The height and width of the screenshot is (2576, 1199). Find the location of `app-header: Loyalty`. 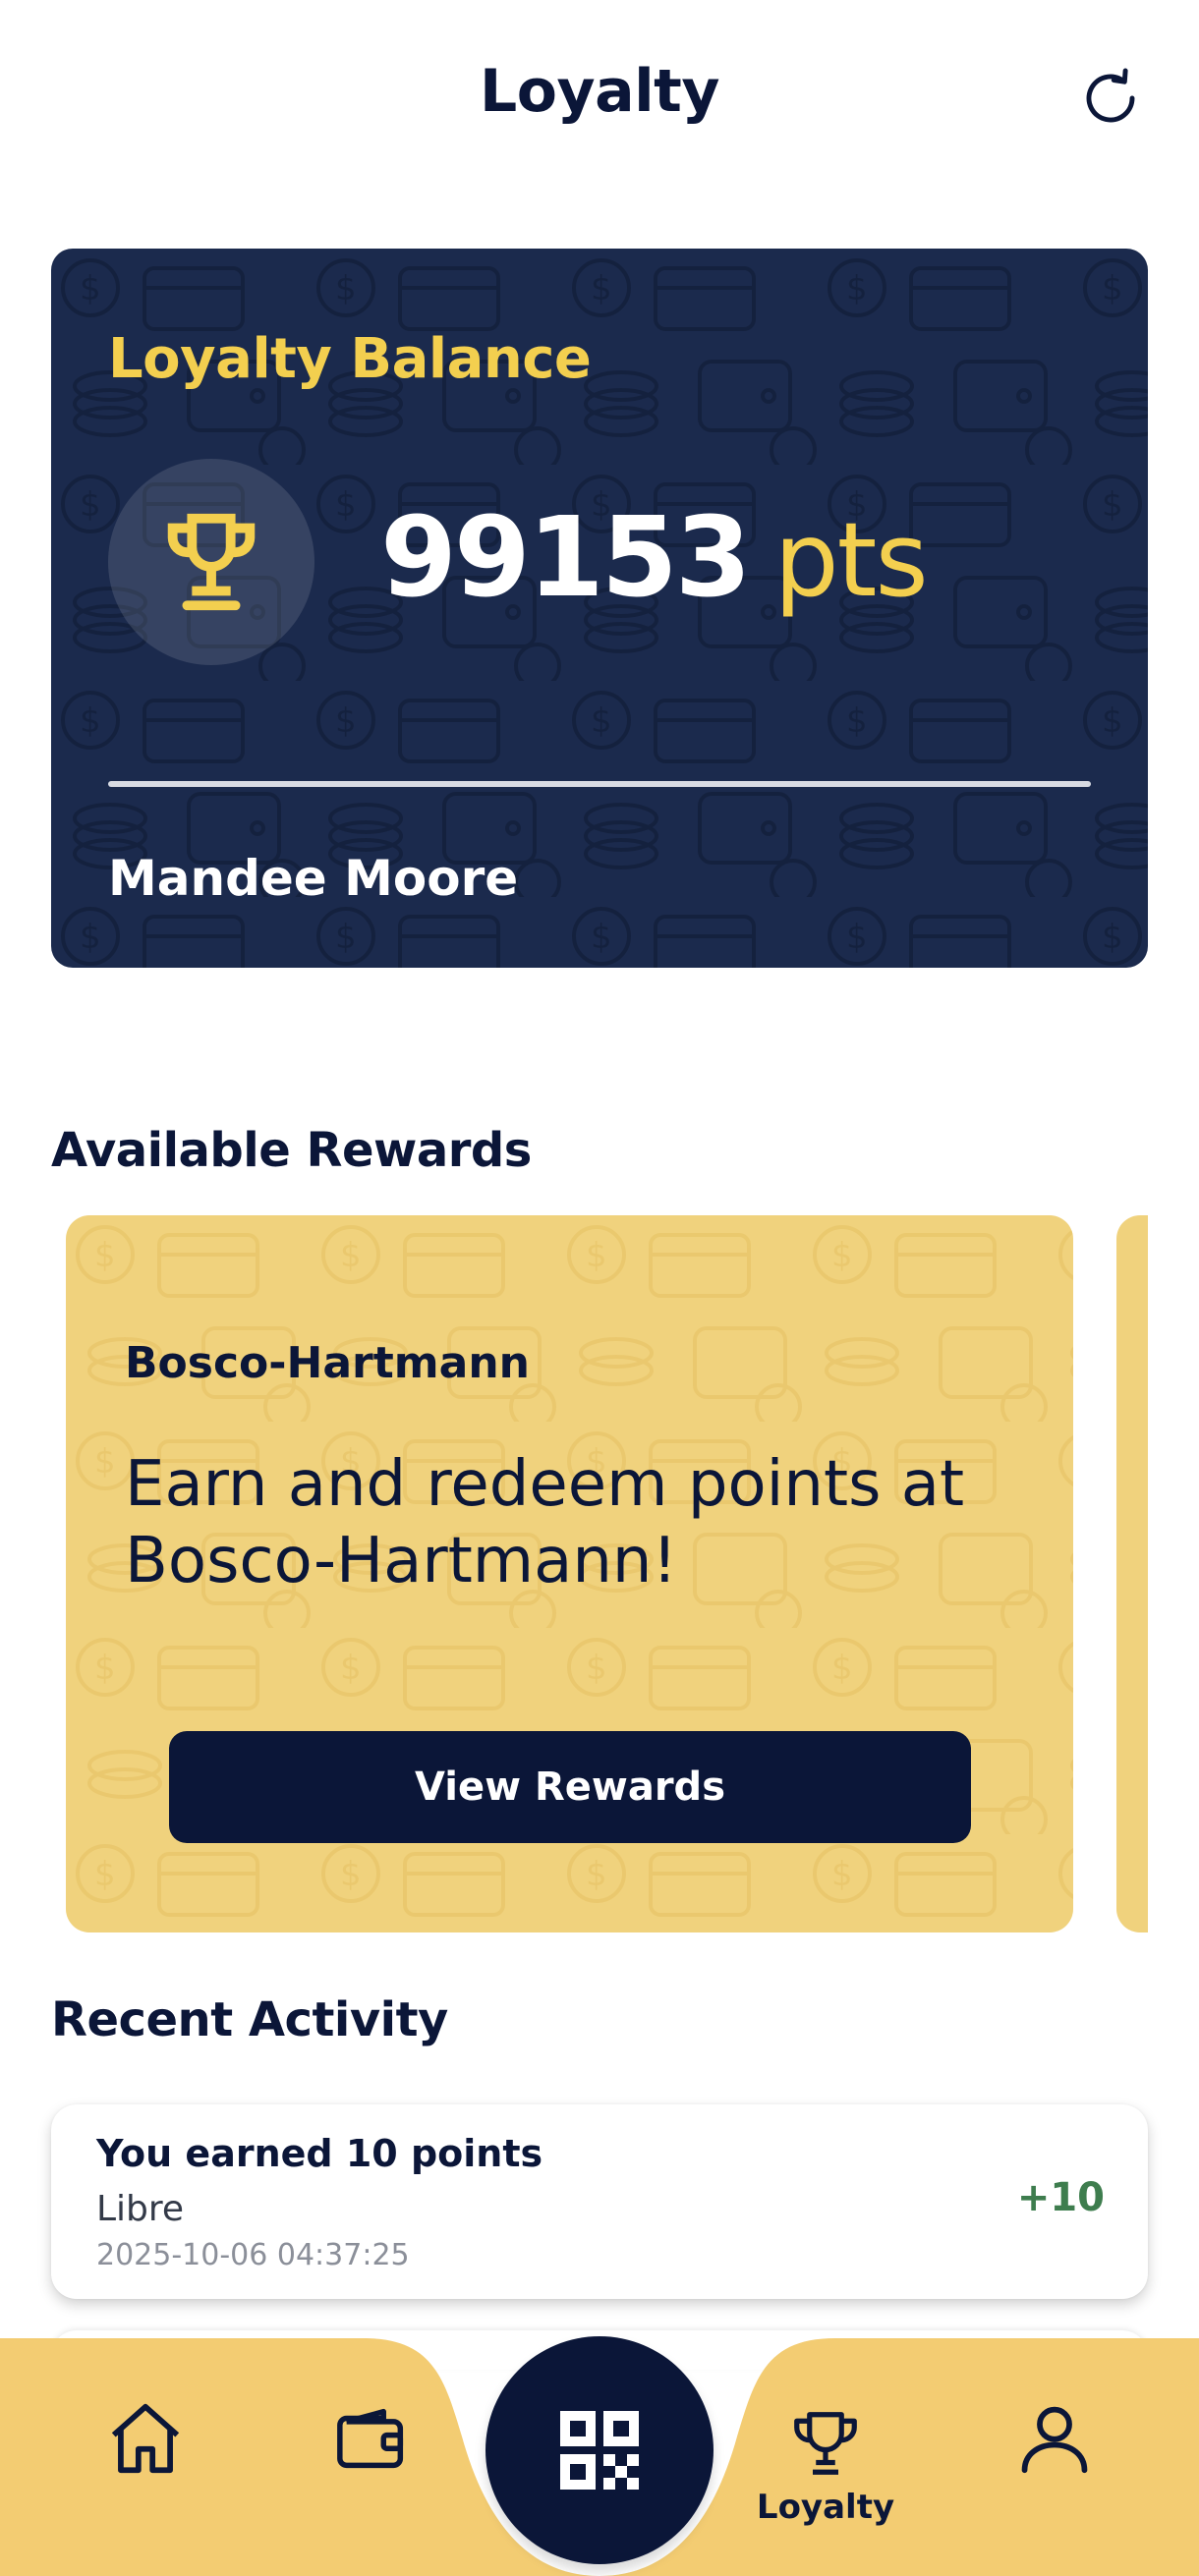

app-header: Loyalty is located at coordinates (599, 98).